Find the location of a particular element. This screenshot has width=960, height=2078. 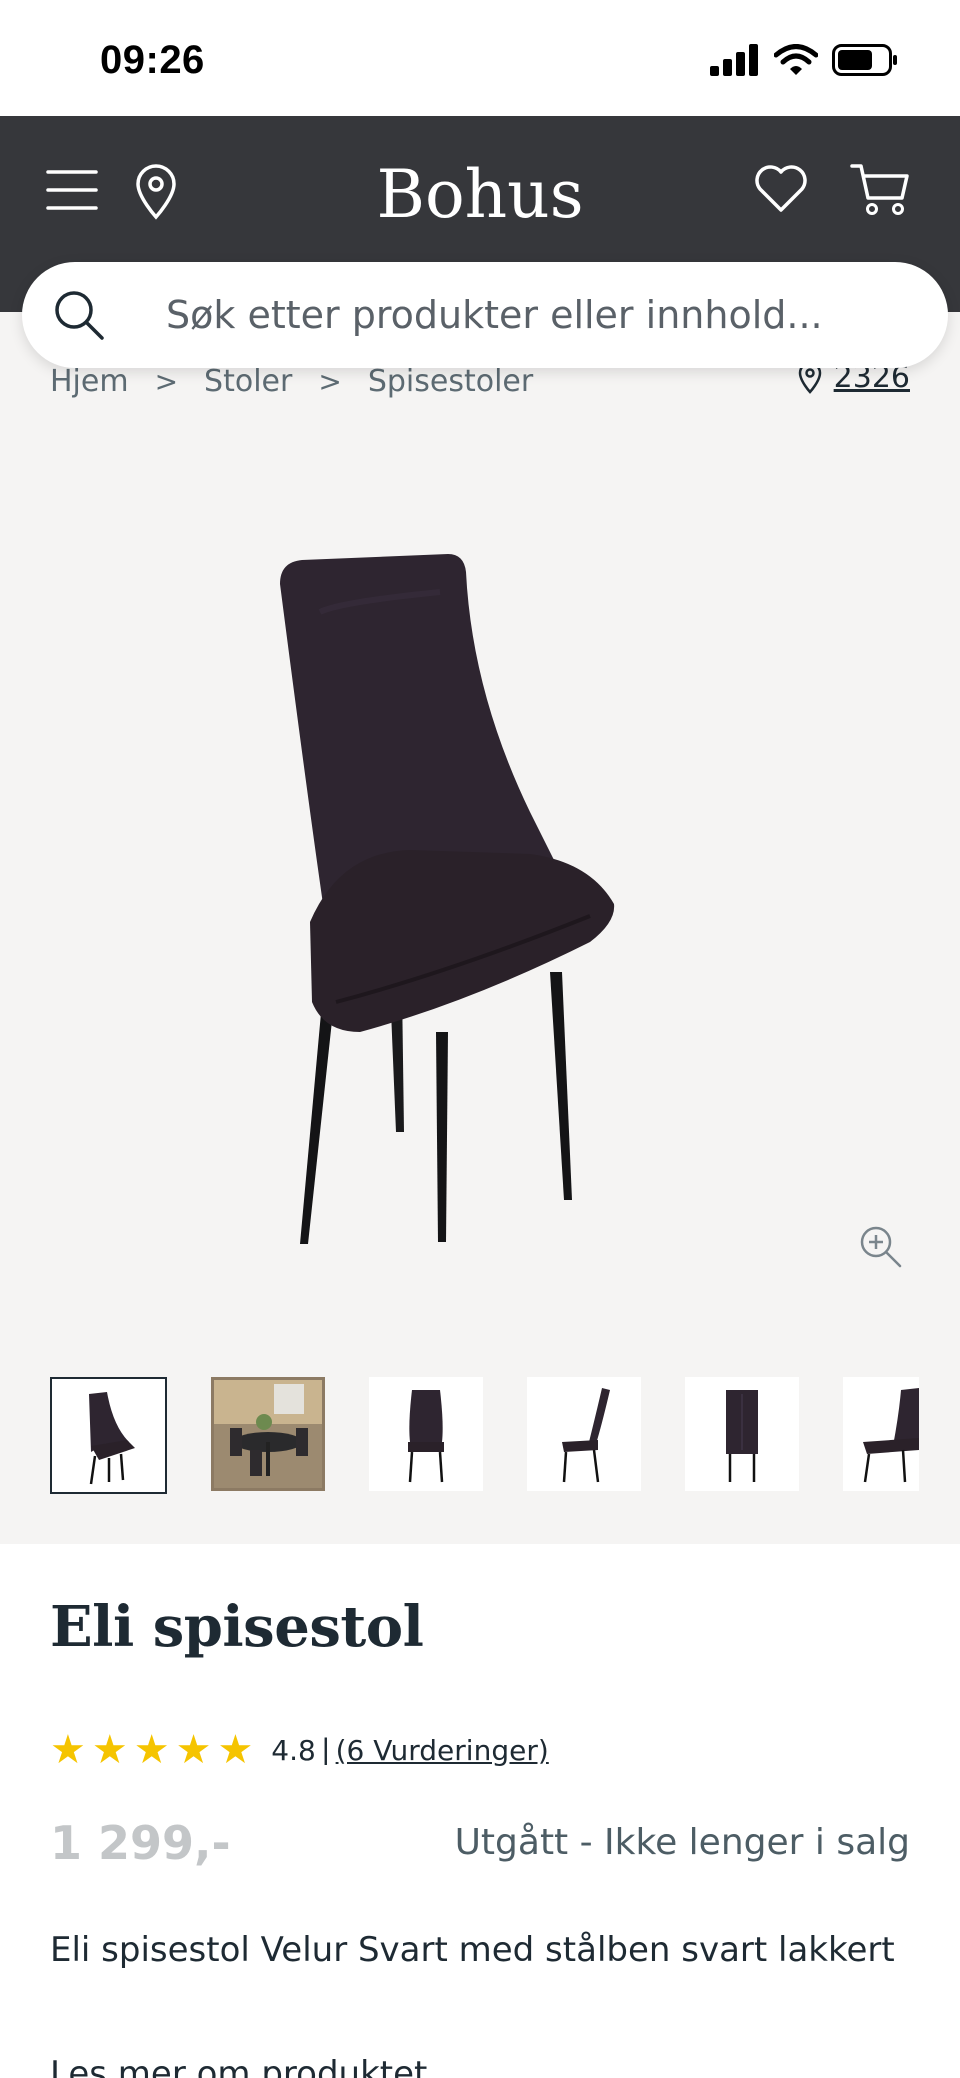

status-time: 09:26 is located at coordinates (152, 60).